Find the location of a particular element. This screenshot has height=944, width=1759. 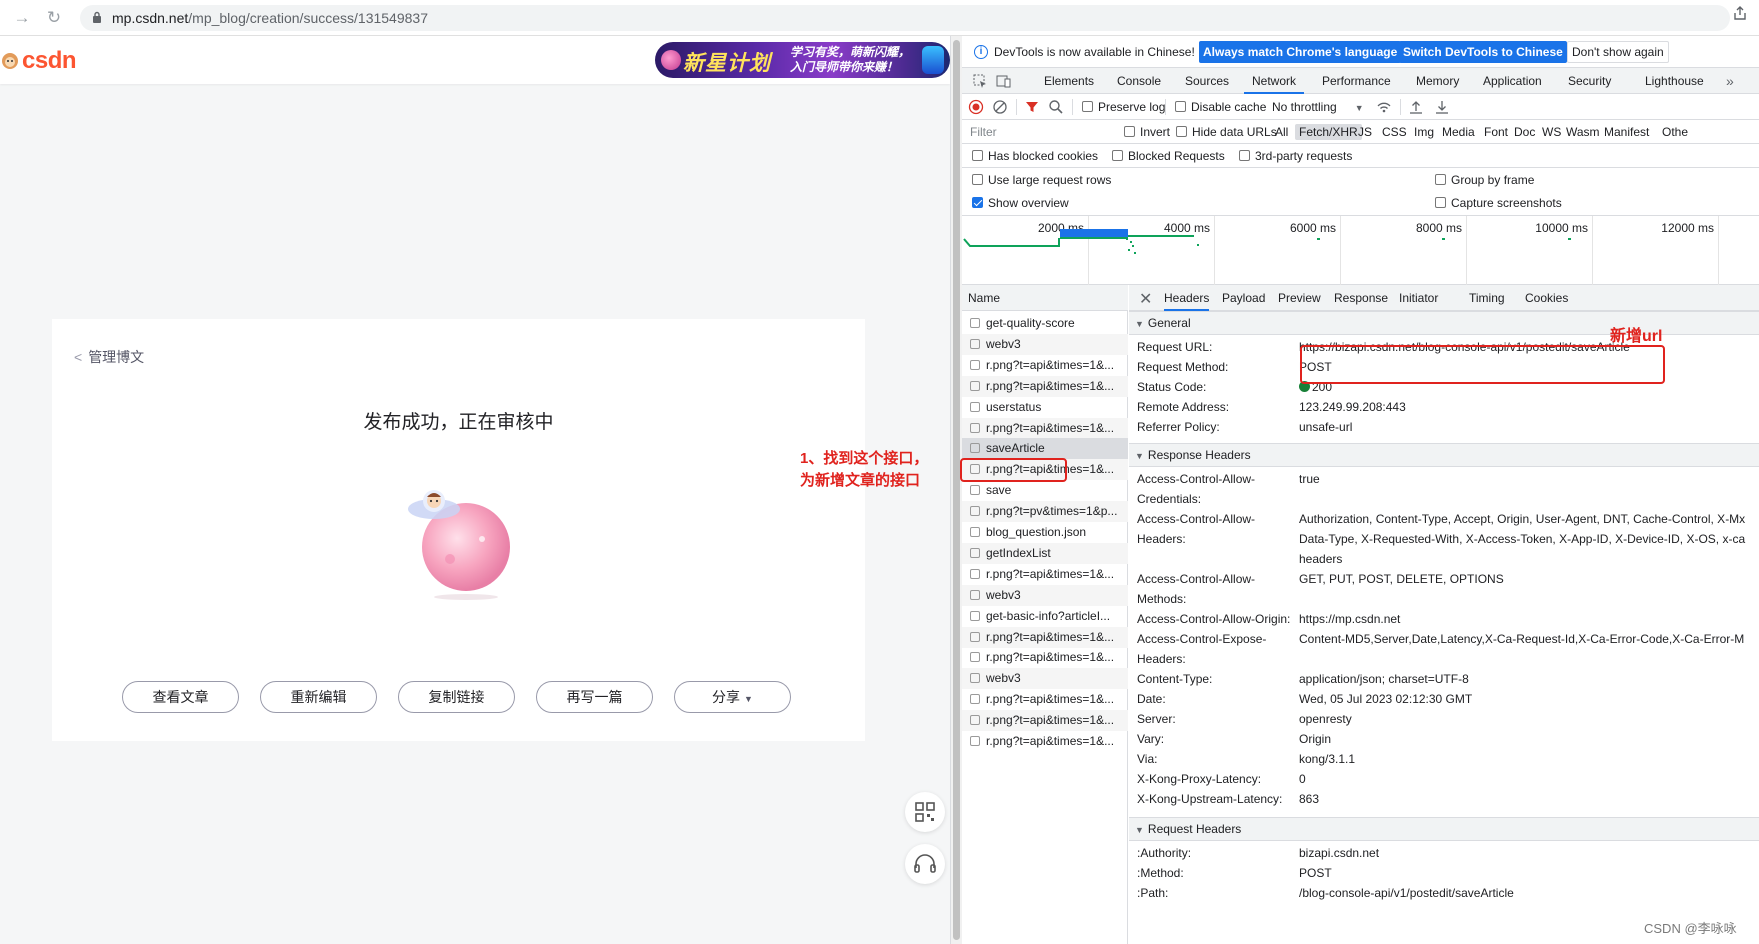

tab-lighthouse: Lighthouse is located at coordinates (1674, 81).